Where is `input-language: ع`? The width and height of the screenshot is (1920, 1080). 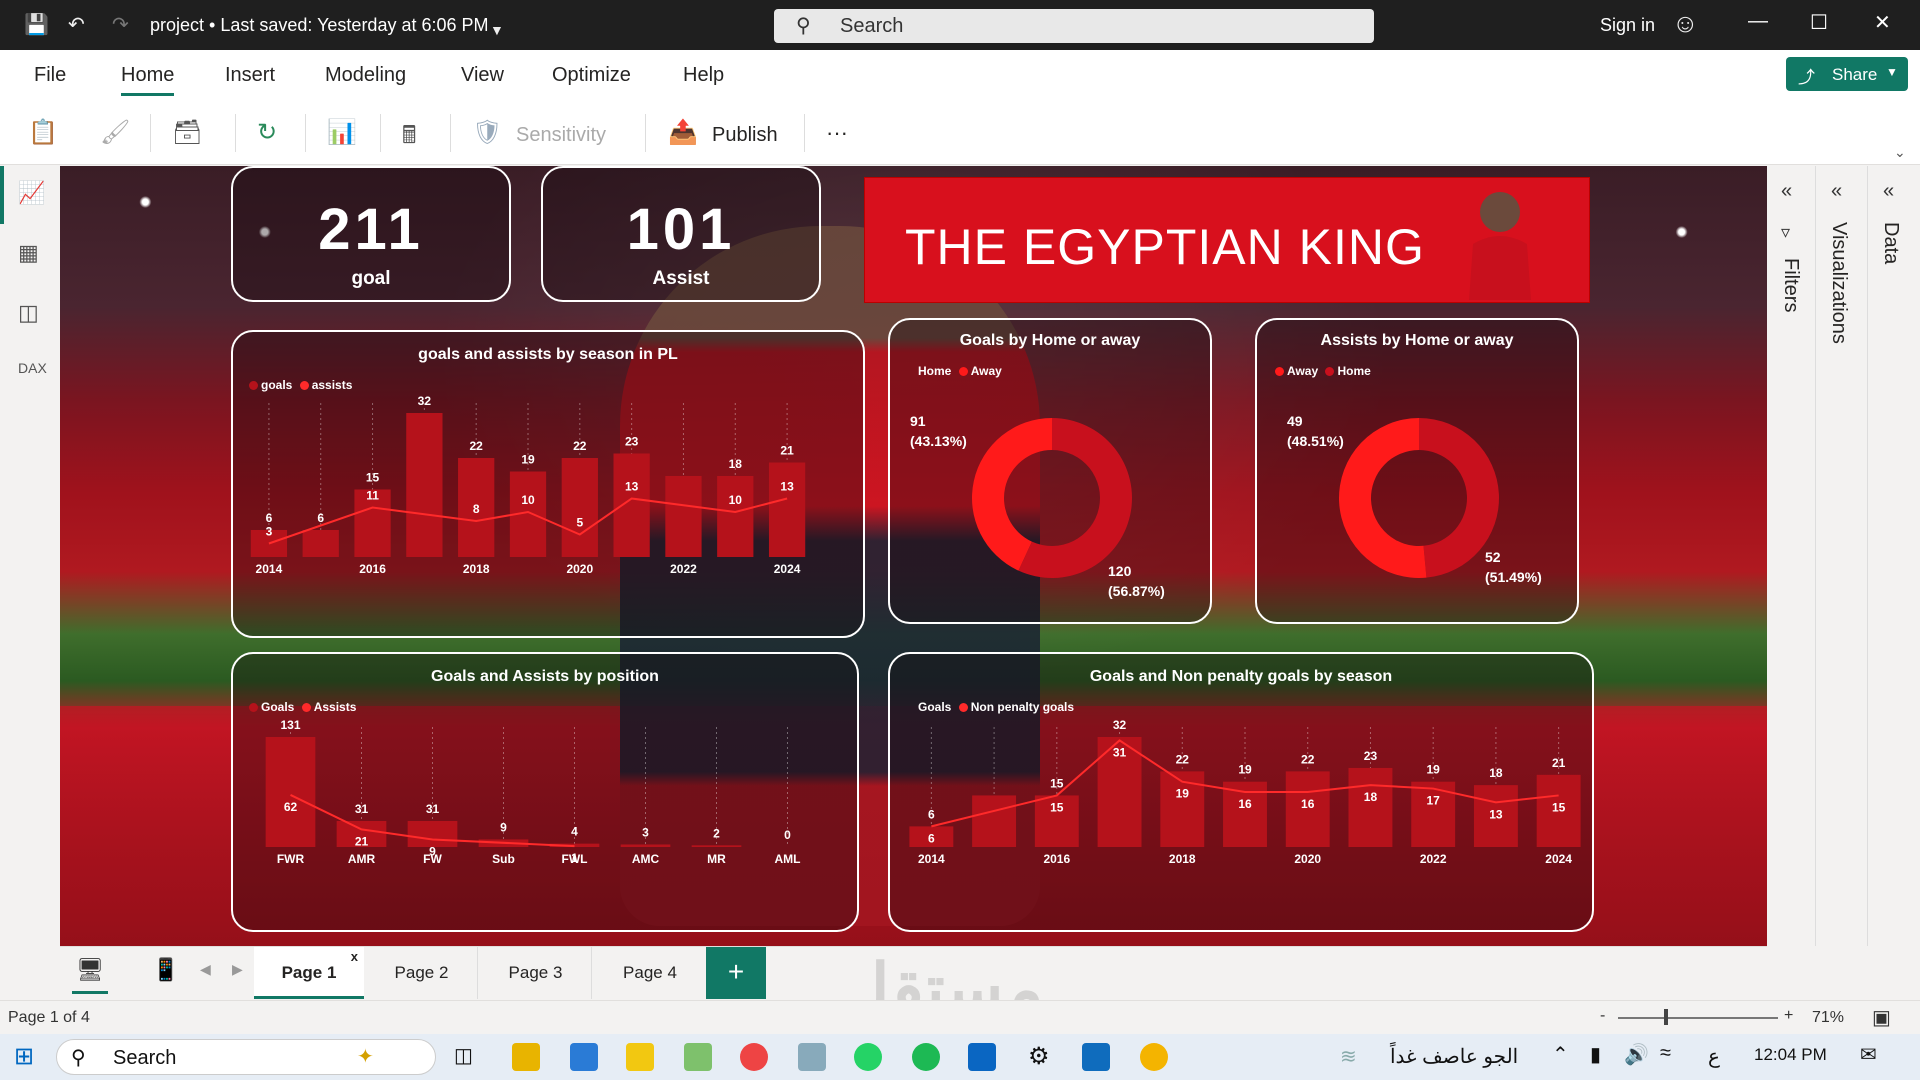
input-language: ع is located at coordinates (1714, 1056).